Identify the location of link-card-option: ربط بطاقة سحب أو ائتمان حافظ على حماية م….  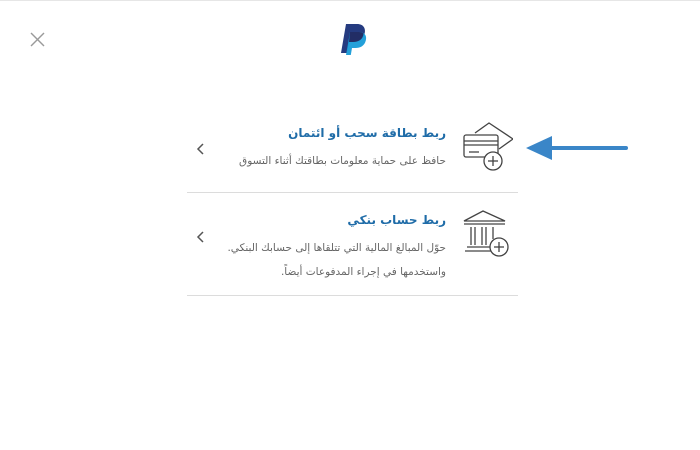
(352, 146).